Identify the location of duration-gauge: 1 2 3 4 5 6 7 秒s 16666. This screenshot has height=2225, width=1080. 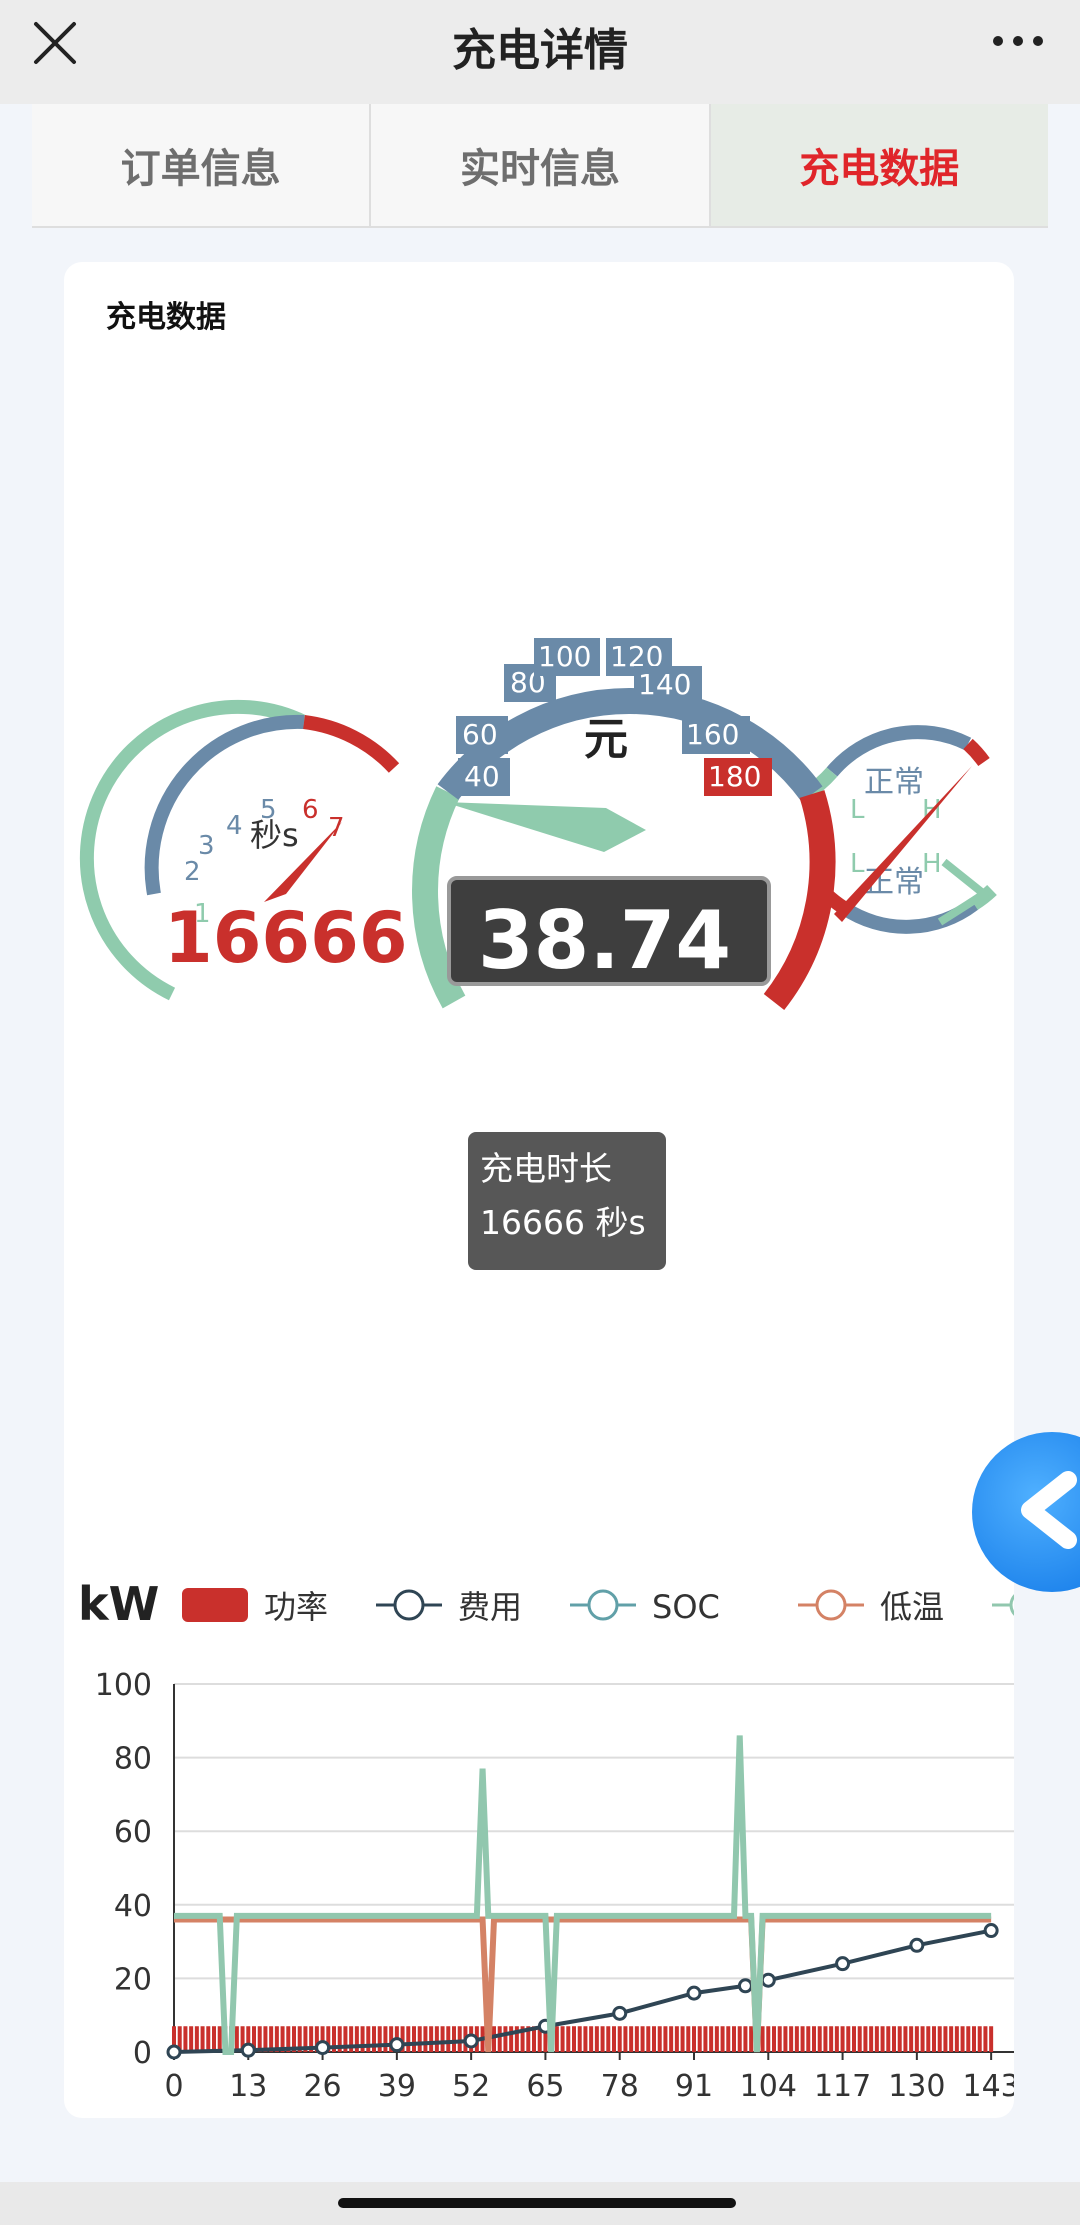
(243, 850).